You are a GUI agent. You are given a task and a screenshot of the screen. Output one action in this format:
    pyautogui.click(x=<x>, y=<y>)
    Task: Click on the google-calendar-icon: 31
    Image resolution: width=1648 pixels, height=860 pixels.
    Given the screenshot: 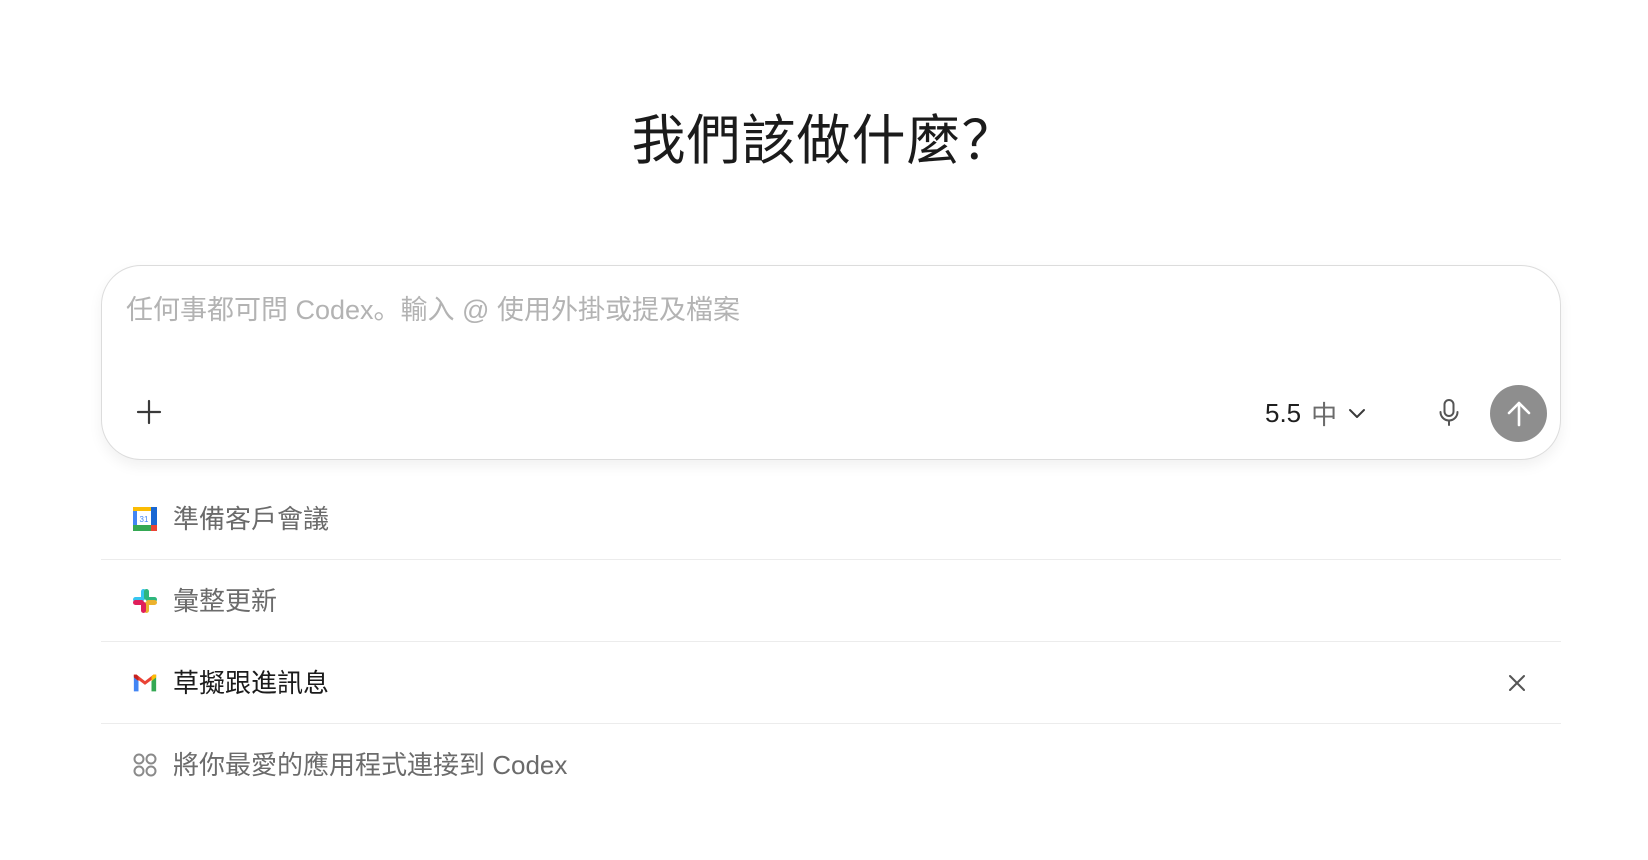 What is the action you would take?
    pyautogui.click(x=145, y=519)
    